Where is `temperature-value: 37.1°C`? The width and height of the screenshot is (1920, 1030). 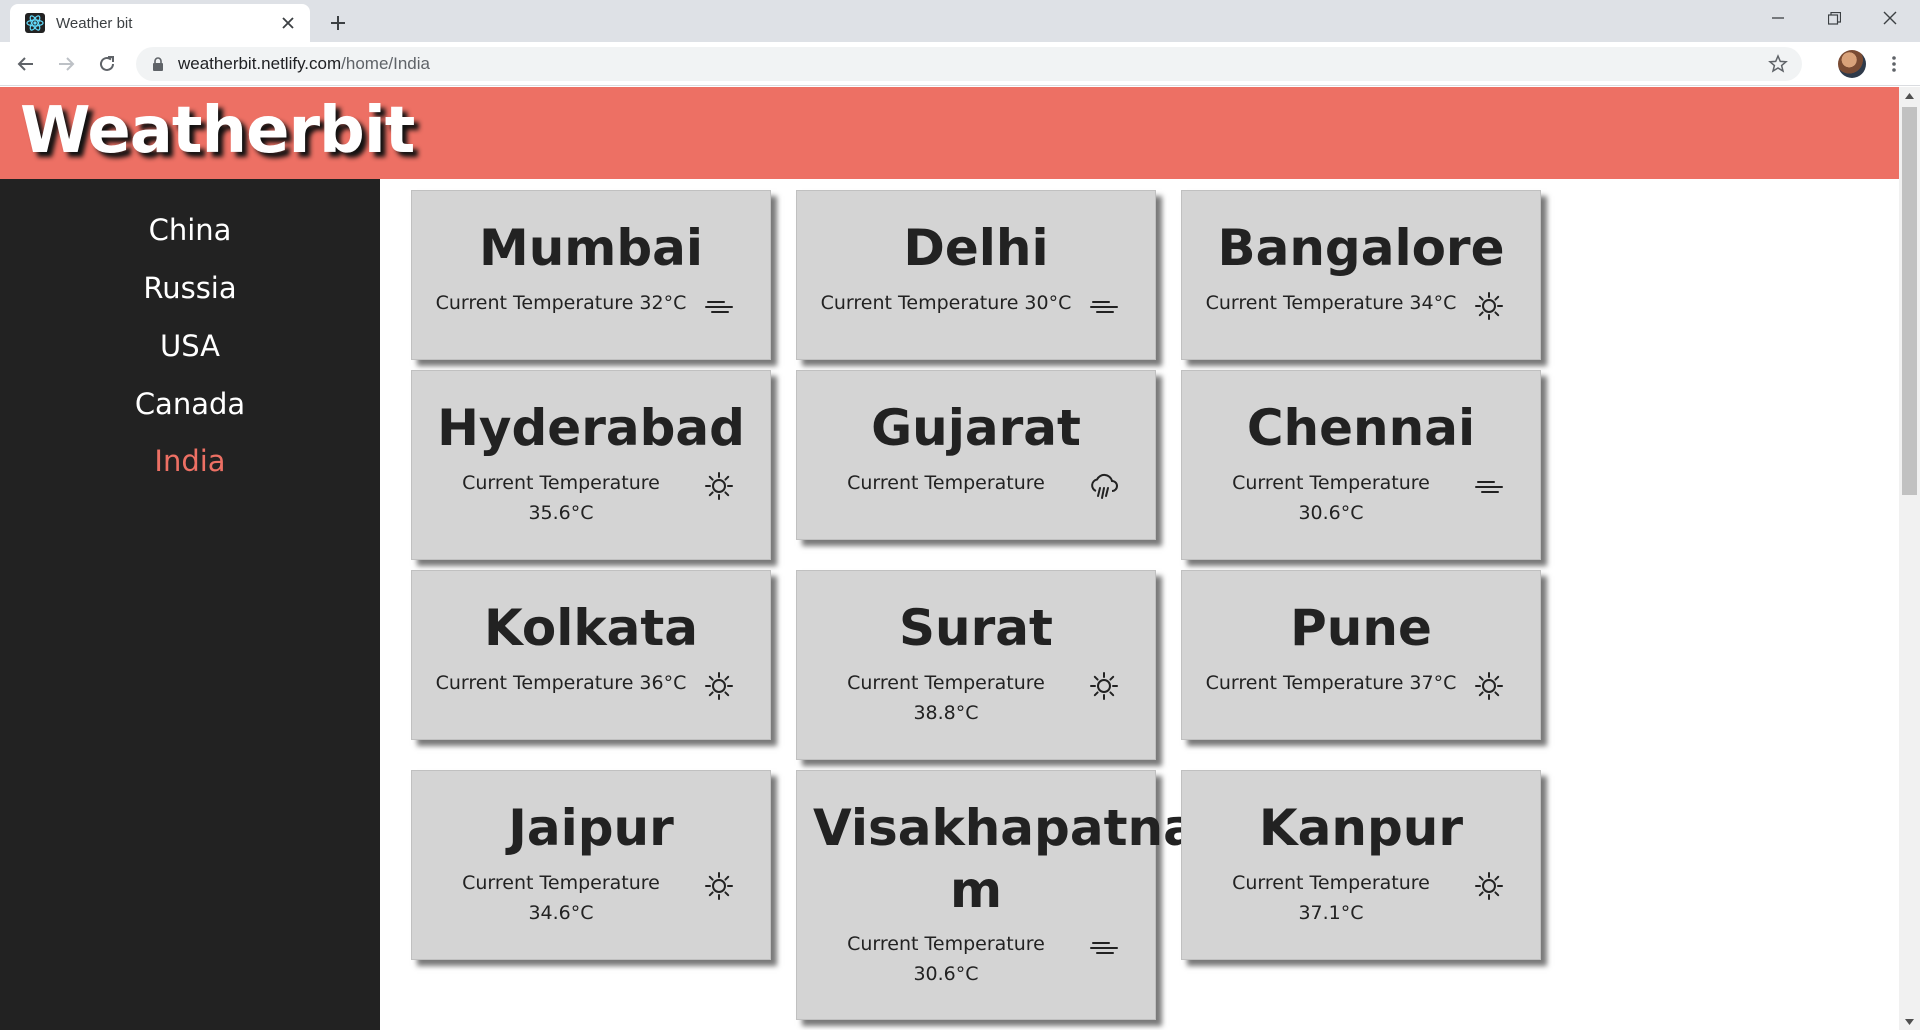
temperature-value: 37.1°C is located at coordinates (1331, 913).